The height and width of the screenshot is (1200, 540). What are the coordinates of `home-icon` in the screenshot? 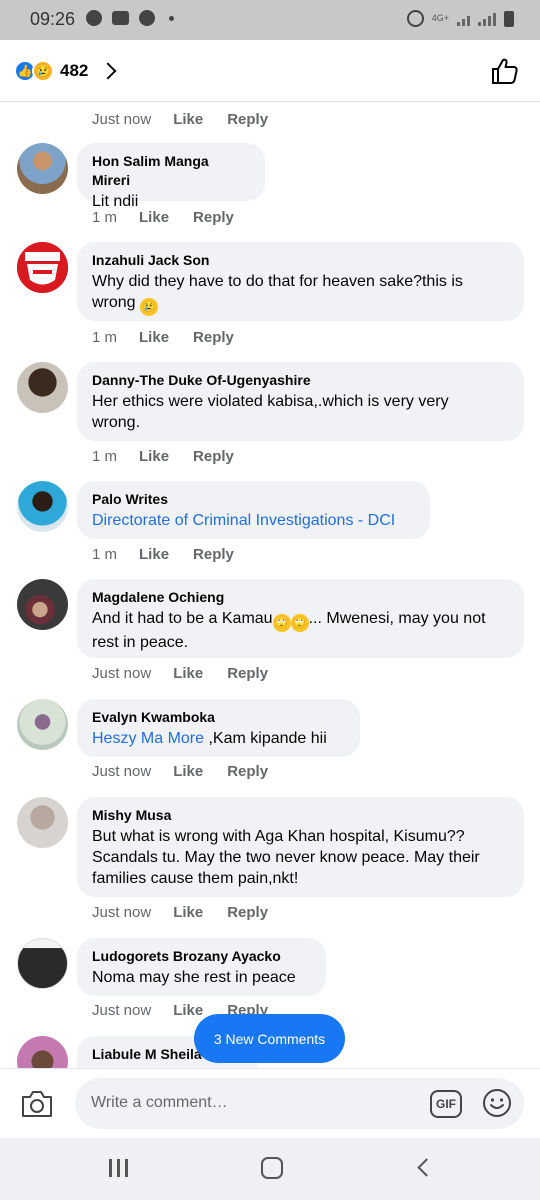 It's located at (272, 1168).